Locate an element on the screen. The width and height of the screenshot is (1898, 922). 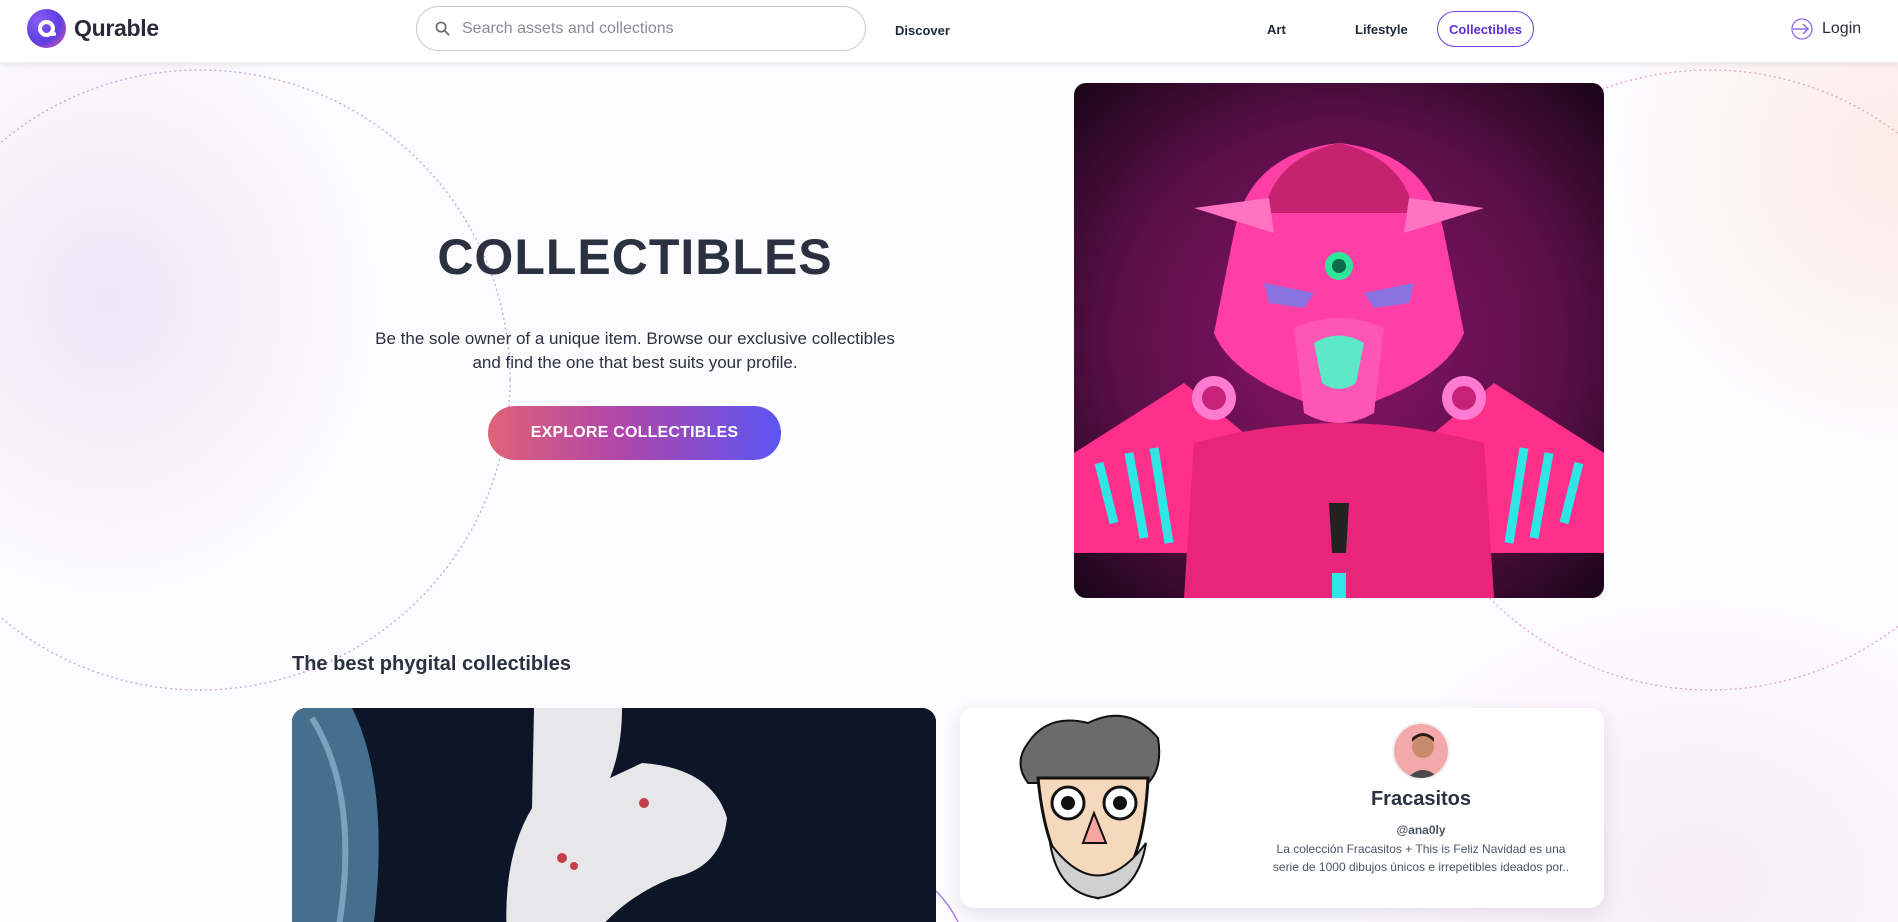
creator-handle: @ana0ly is located at coordinates (1421, 830).